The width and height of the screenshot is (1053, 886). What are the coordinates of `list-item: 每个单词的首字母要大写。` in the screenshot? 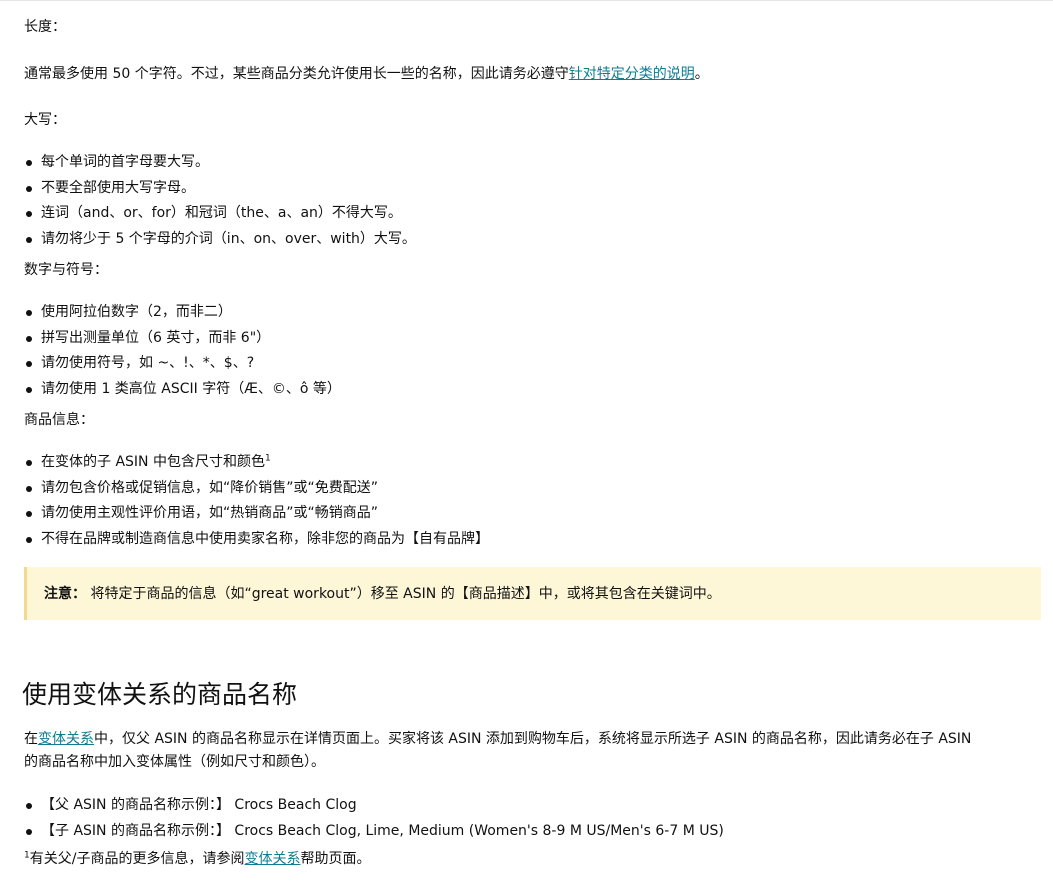 It's located at (220, 163).